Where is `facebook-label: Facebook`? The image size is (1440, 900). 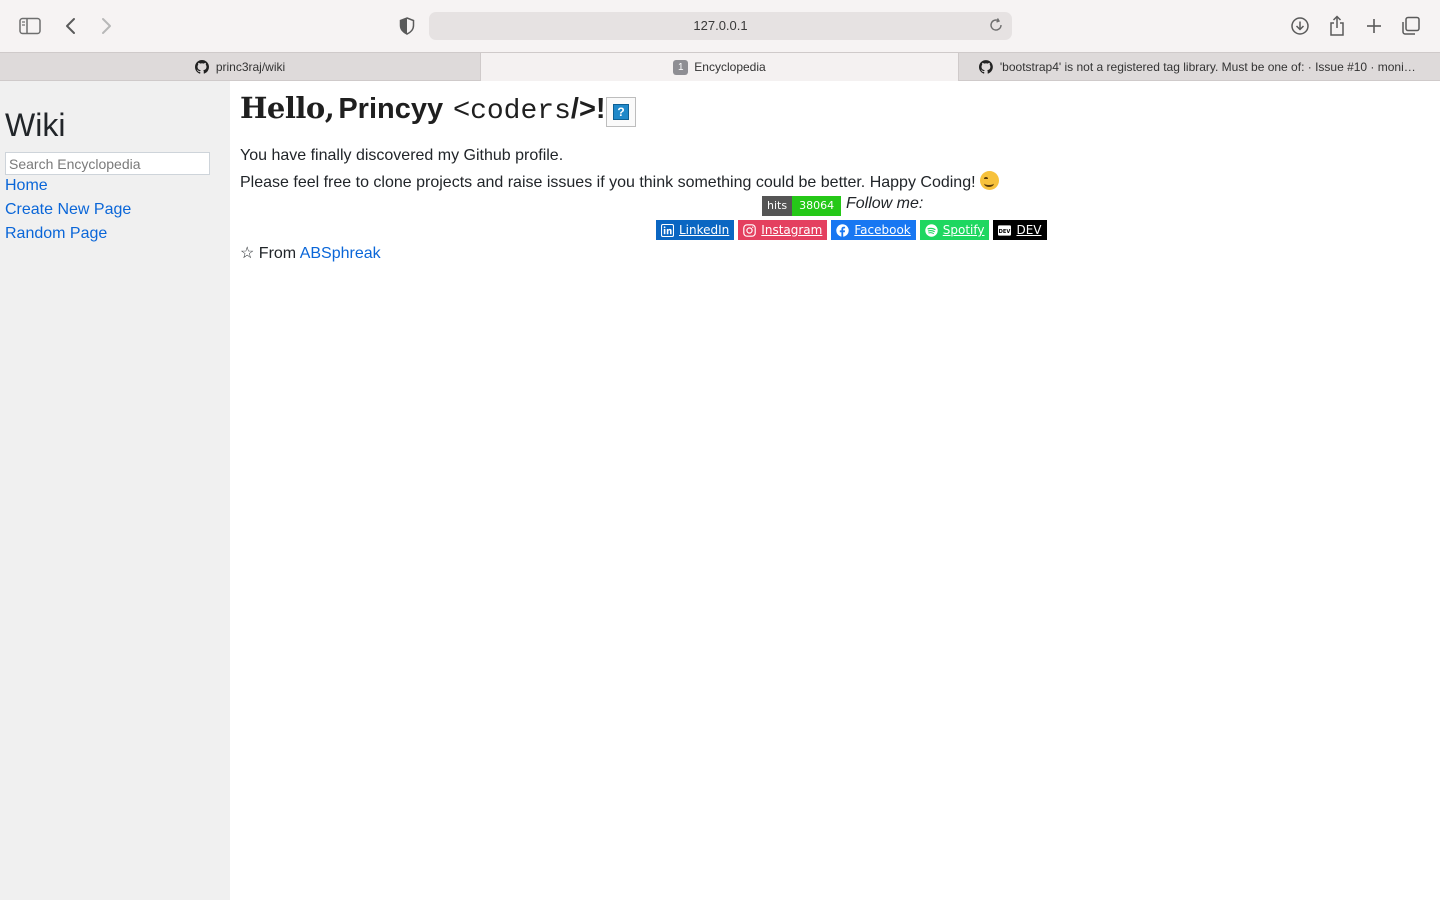 facebook-label: Facebook is located at coordinates (882, 230).